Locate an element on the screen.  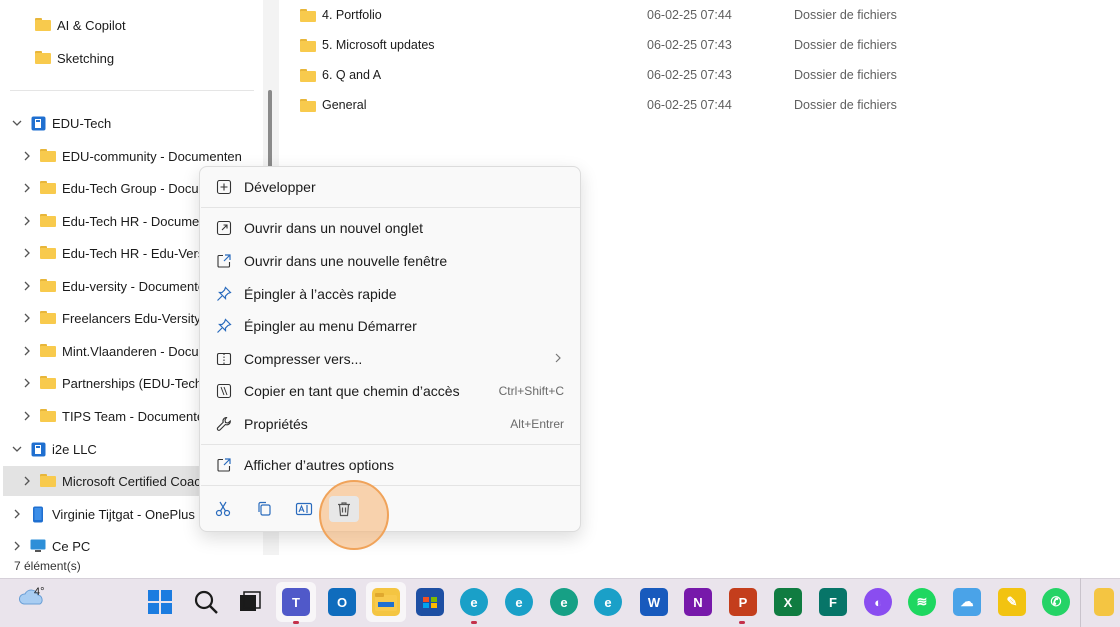
menu-divider is located at coordinates (390, 207).